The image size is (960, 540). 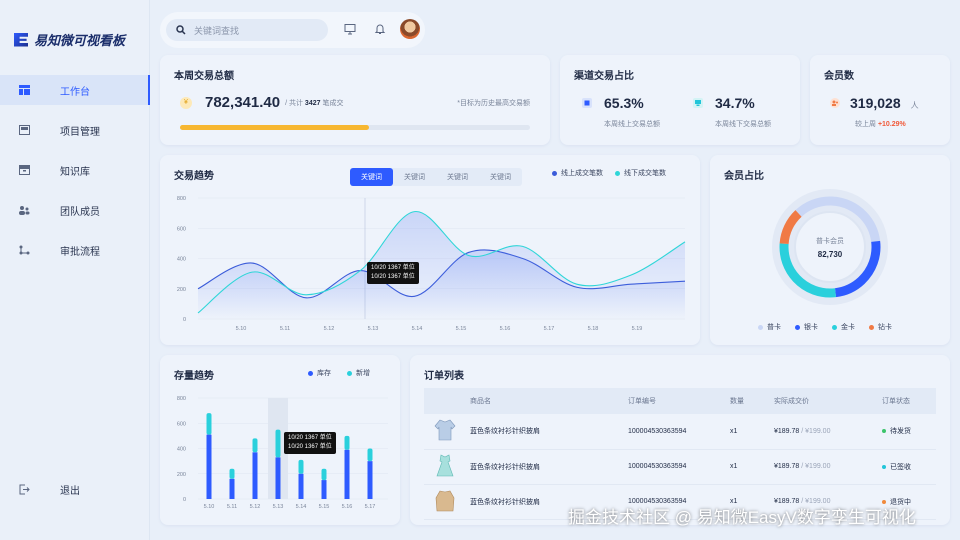 I want to click on shirt-thumbnail, so click(x=445, y=430).